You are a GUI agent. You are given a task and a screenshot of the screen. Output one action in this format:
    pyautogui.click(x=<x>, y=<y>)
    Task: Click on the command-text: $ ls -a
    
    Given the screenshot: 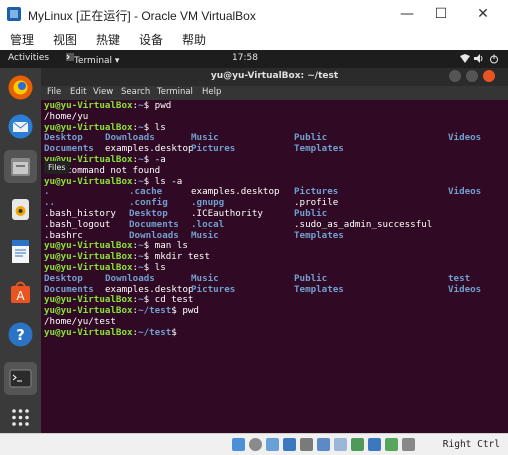 What is the action you would take?
    pyautogui.click(x=163, y=181)
    